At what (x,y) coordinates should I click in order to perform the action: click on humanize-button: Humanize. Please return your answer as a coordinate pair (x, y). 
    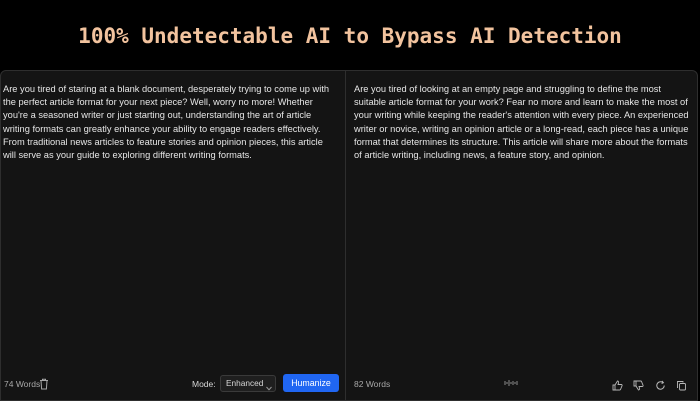
    Looking at the image, I should click on (311, 383).